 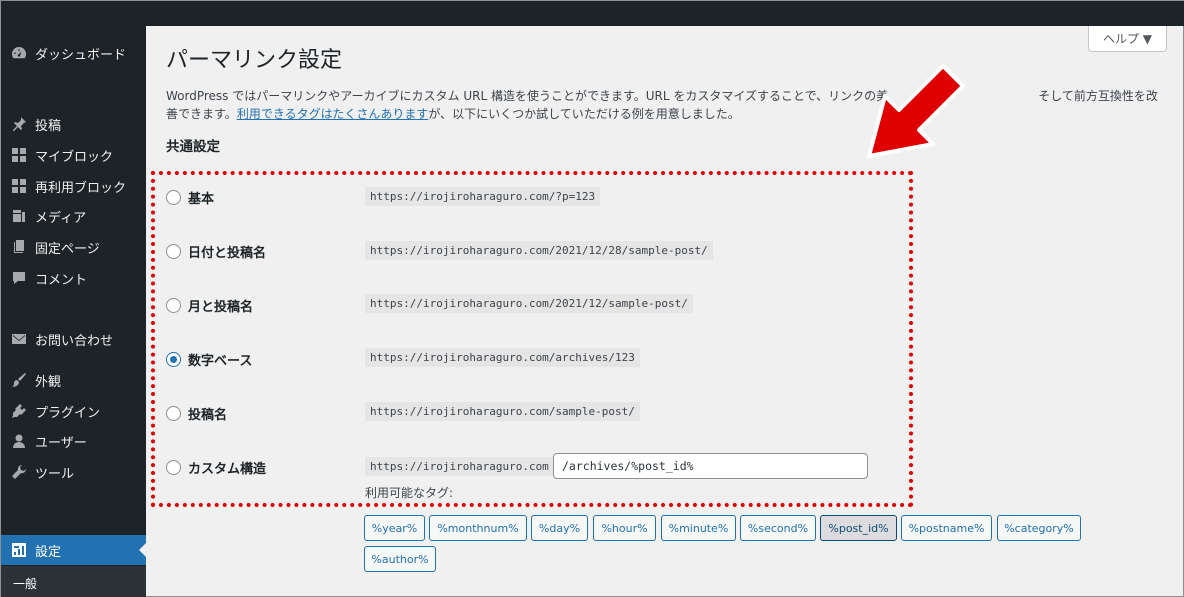 I want to click on tag-button-second: %second%, so click(x=778, y=528).